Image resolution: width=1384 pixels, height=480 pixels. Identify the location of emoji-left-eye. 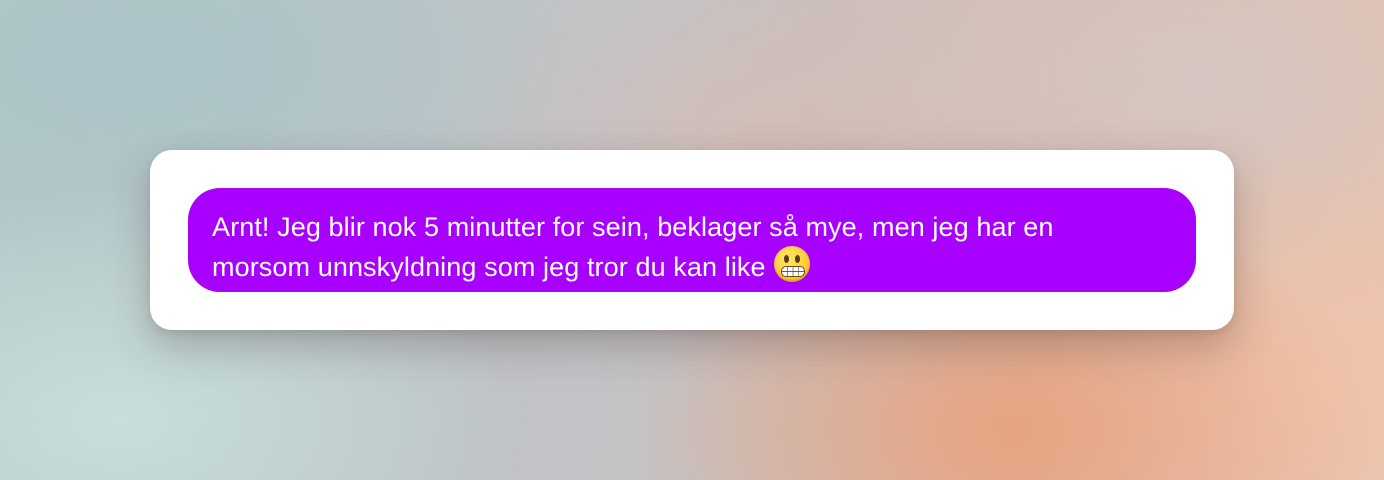
(786, 259).